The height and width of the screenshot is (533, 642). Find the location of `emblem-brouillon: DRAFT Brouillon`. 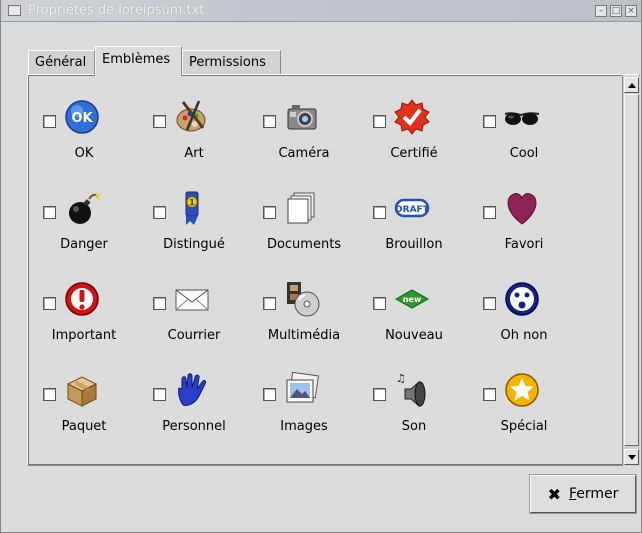

emblem-brouillon: DRAFT Brouillon is located at coordinates (414, 222).